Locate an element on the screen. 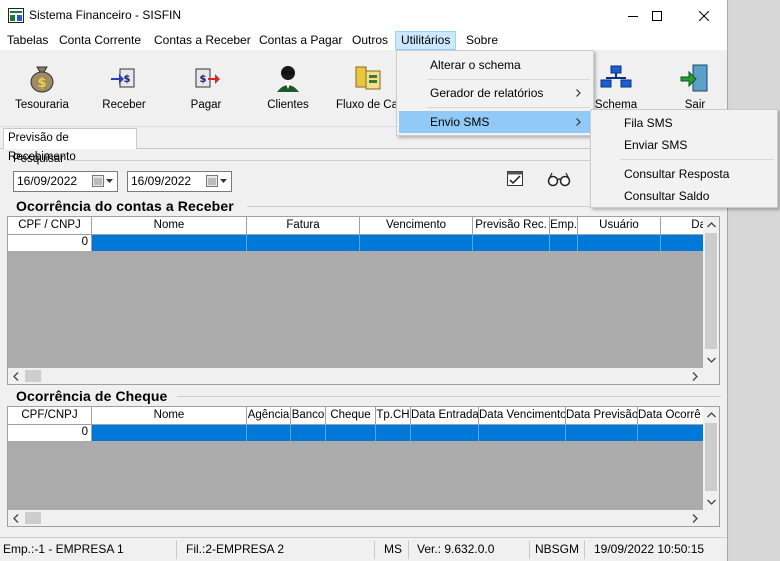 The height and width of the screenshot is (561, 780). col-header-cpf-cnpj: CPF / CNPJ is located at coordinates (50, 226).